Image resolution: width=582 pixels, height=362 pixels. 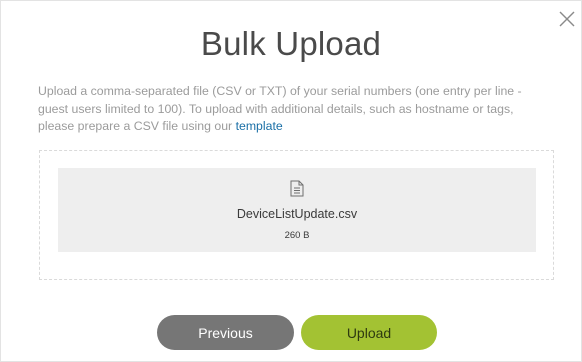 What do you see at coordinates (297, 235) in the screenshot?
I see `file-size: 260 B` at bounding box center [297, 235].